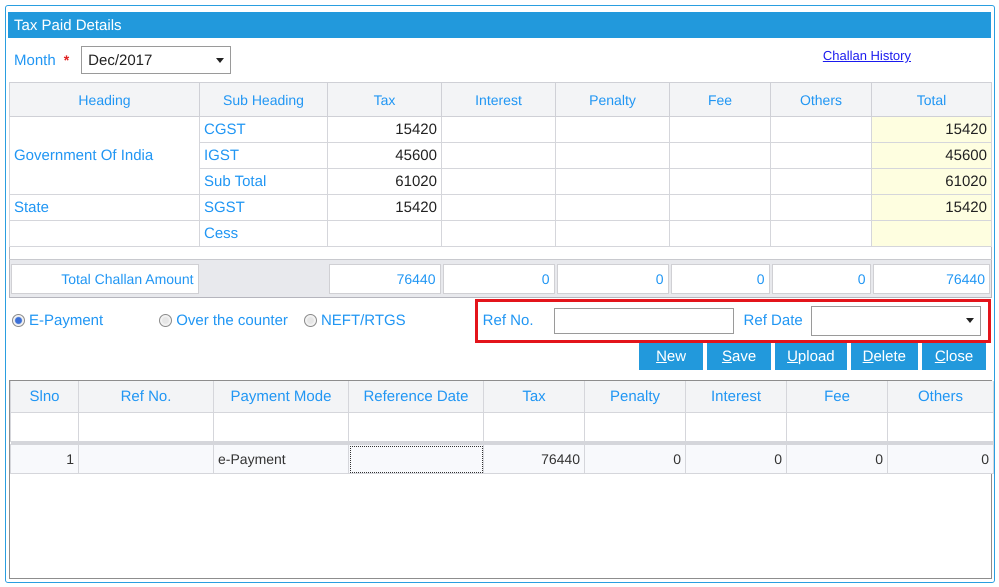 The width and height of the screenshot is (999, 587). Describe the element at coordinates (105, 99) in the screenshot. I see `column-header: Heading` at that location.